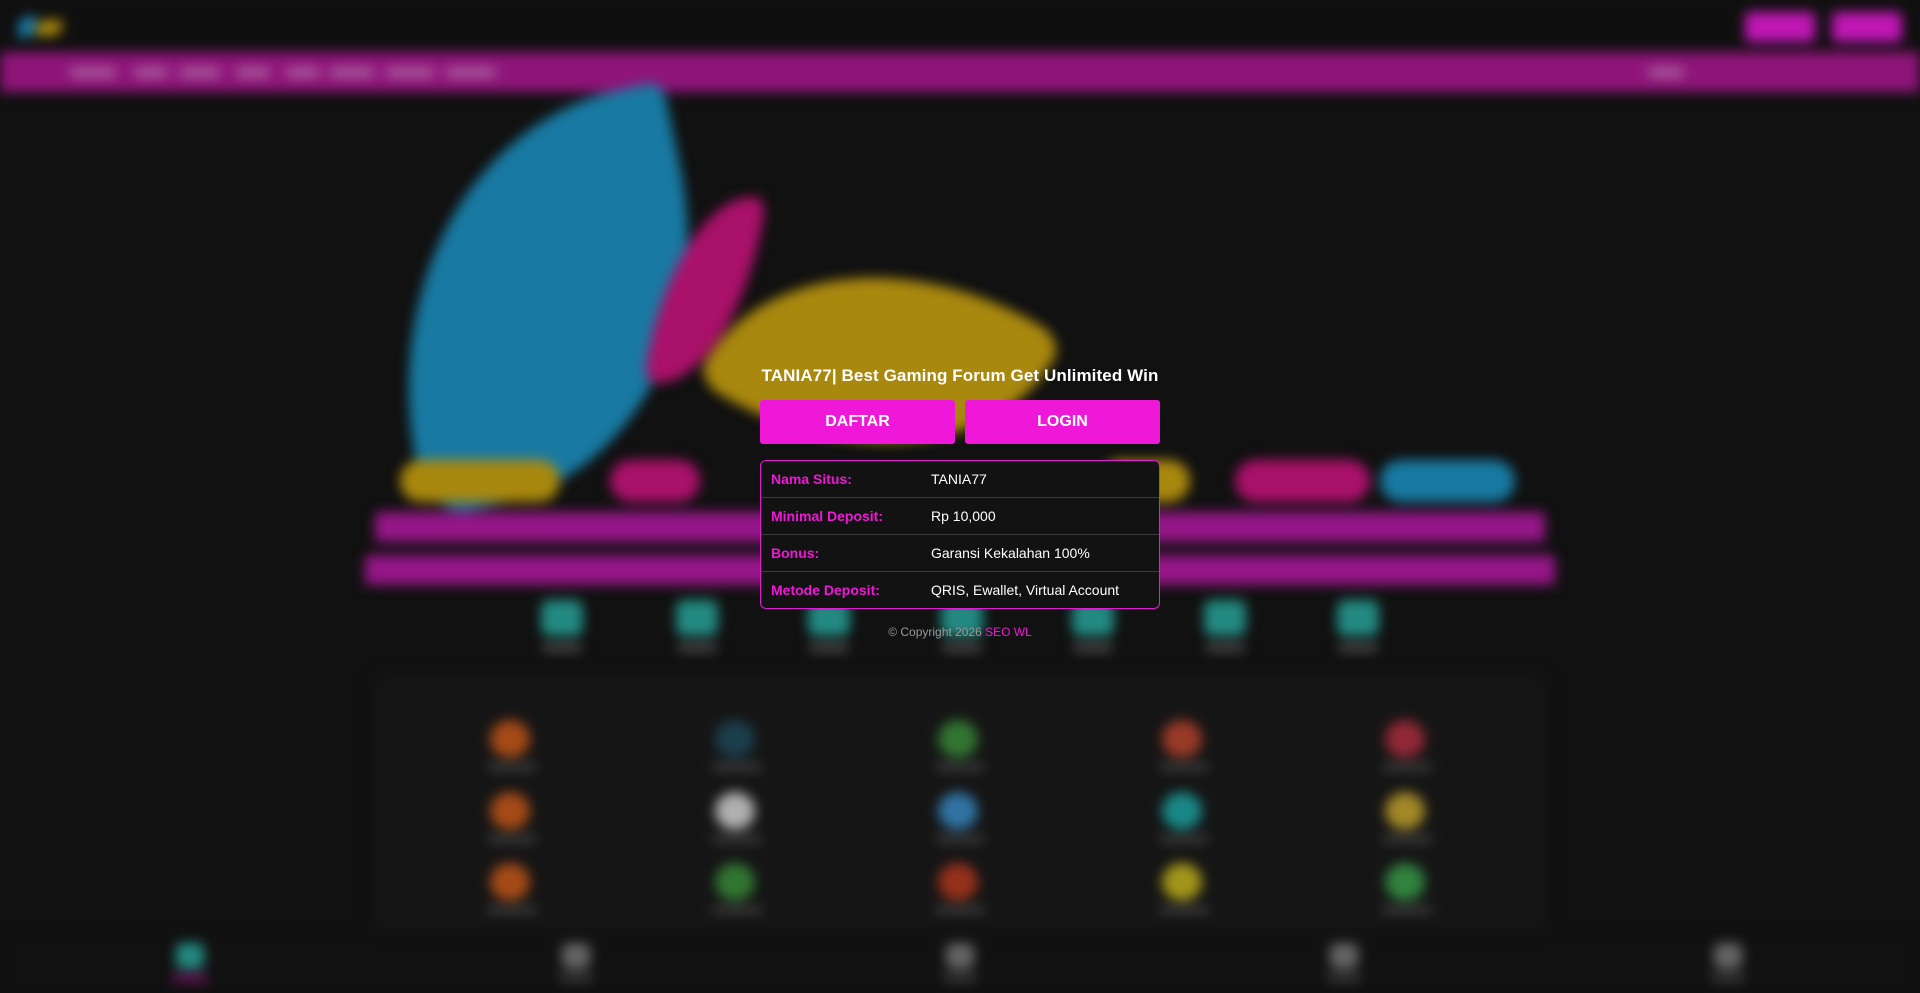 This screenshot has height=993, width=1920. I want to click on copyright-link: SEO WL, so click(1008, 632).